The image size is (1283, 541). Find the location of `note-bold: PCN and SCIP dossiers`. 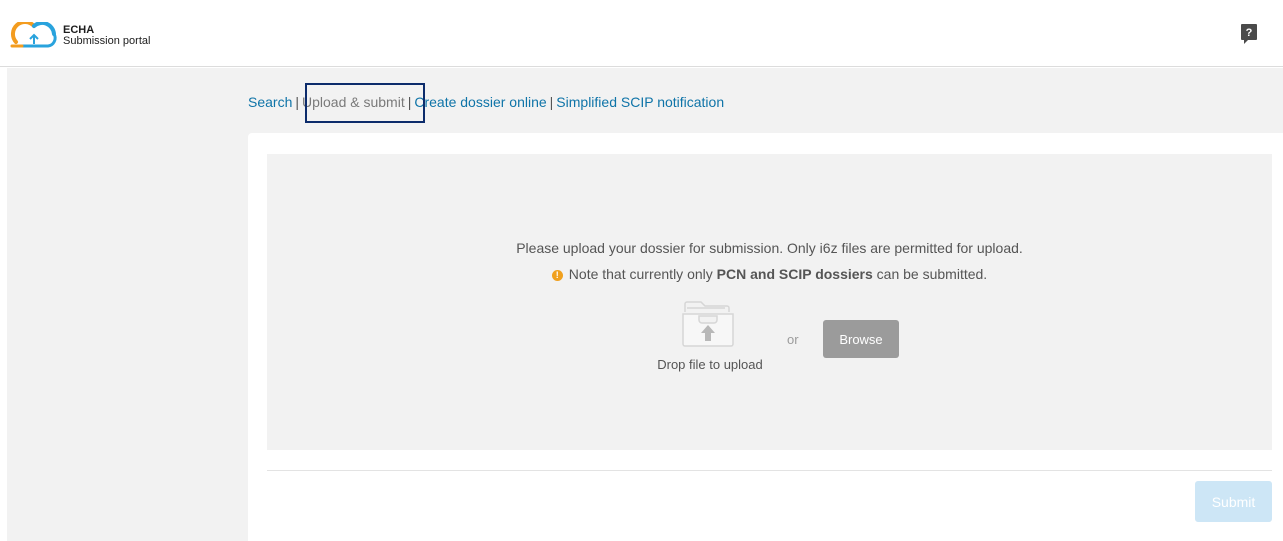

note-bold: PCN and SCIP dossiers is located at coordinates (794, 274).